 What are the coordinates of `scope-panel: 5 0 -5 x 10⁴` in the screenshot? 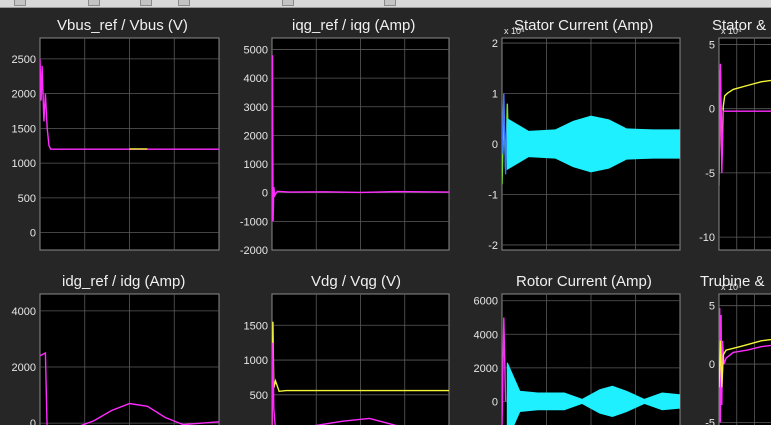 It's located at (738, 353).